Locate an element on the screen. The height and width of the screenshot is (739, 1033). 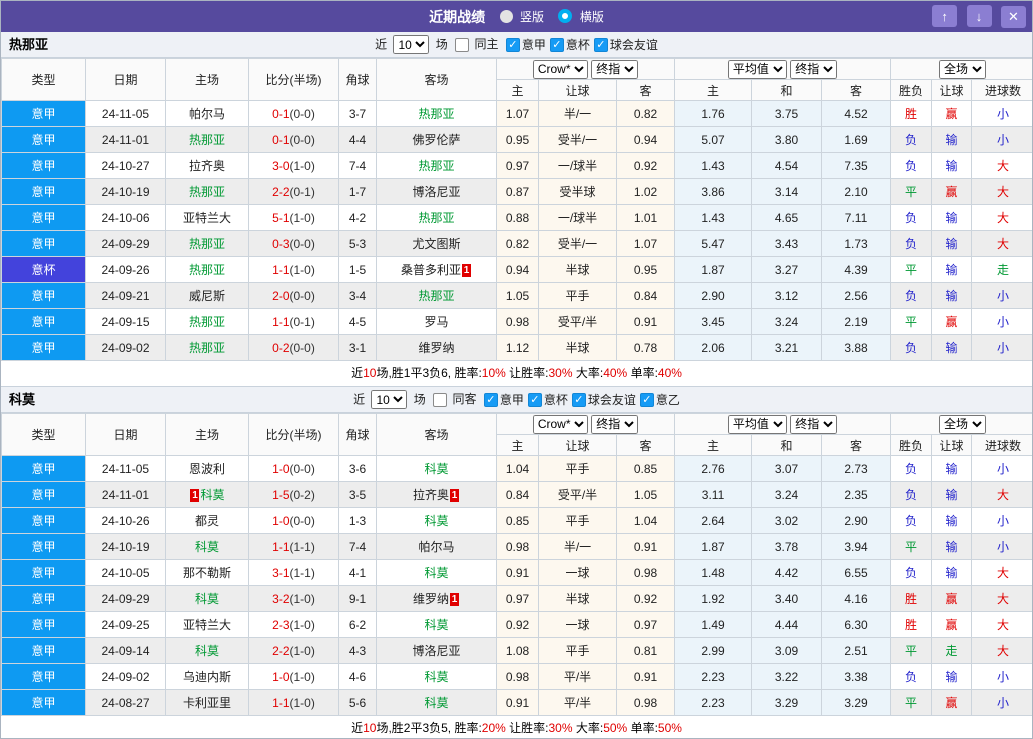
away-team: 热那亚 is located at coordinates (436, 217).